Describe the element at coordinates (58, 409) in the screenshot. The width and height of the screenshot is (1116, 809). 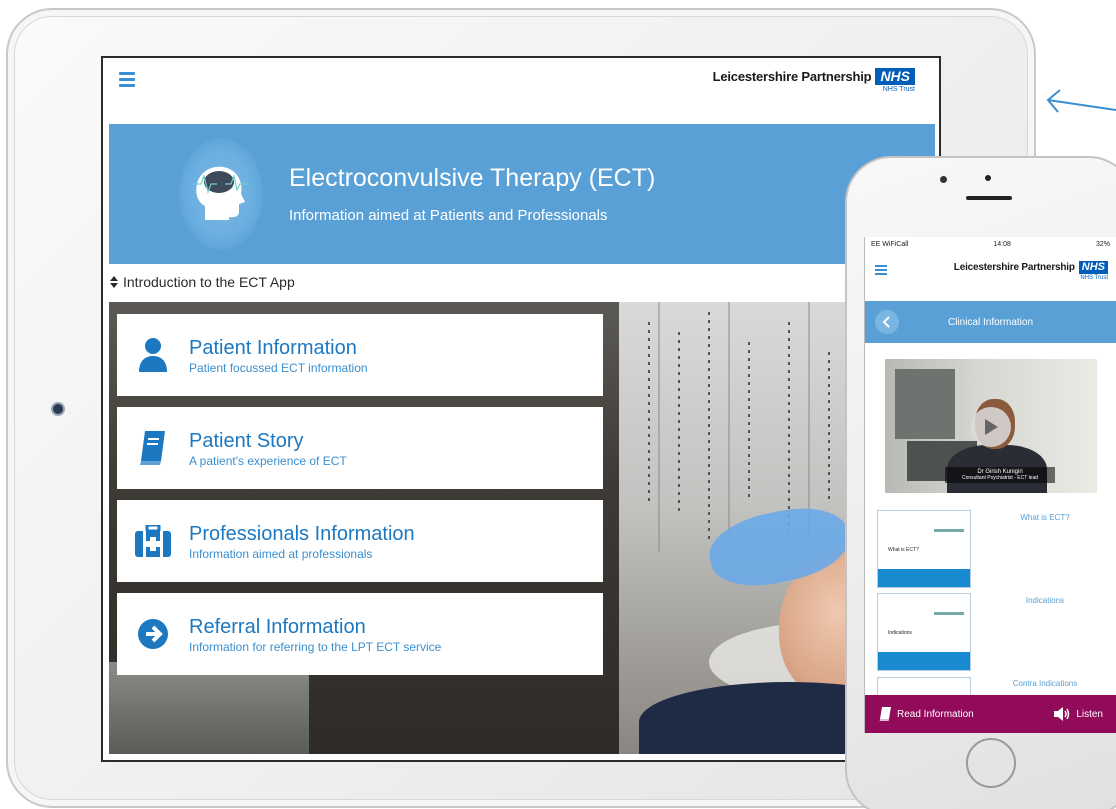
I see `tablet-camera` at that location.